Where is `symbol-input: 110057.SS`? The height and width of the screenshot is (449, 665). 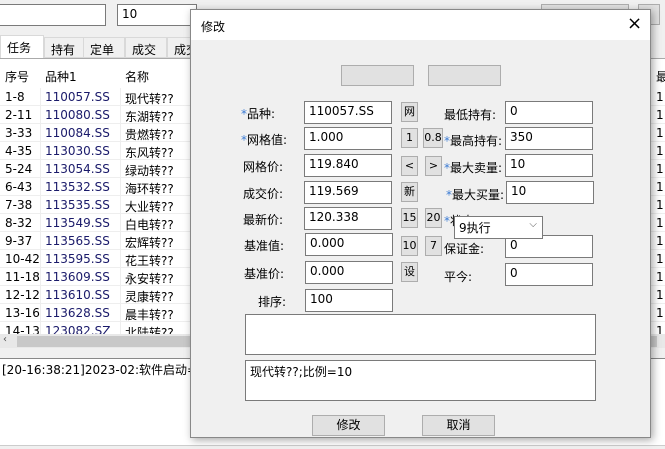
symbol-input: 110057.SS is located at coordinates (348, 112).